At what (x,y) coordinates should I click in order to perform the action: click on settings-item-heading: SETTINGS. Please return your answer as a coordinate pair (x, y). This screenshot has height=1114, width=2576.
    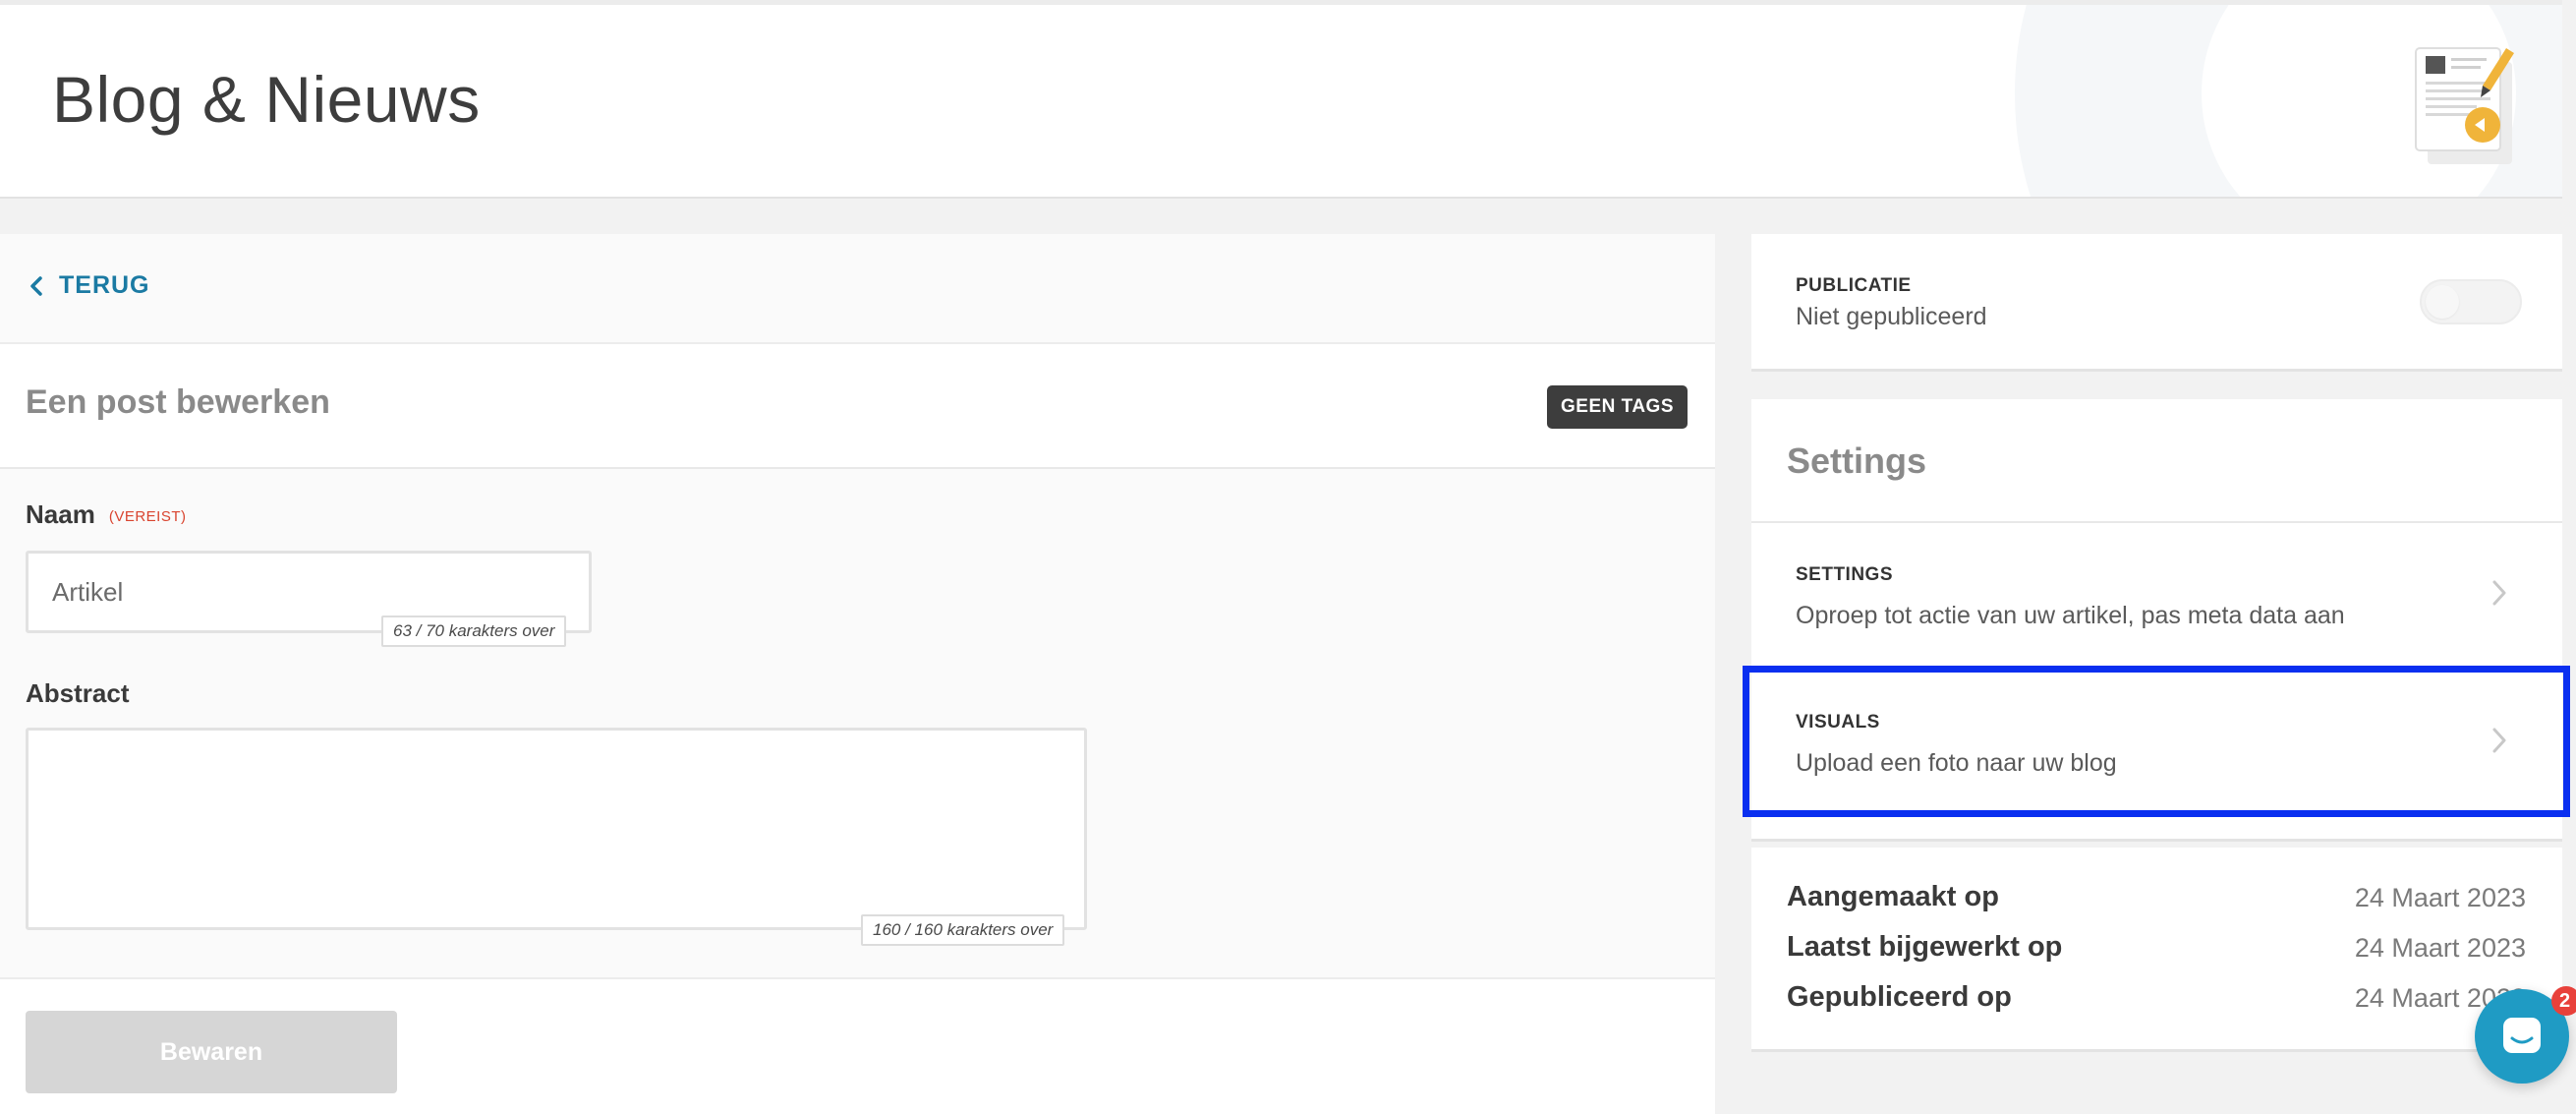
    Looking at the image, I should click on (1845, 574).